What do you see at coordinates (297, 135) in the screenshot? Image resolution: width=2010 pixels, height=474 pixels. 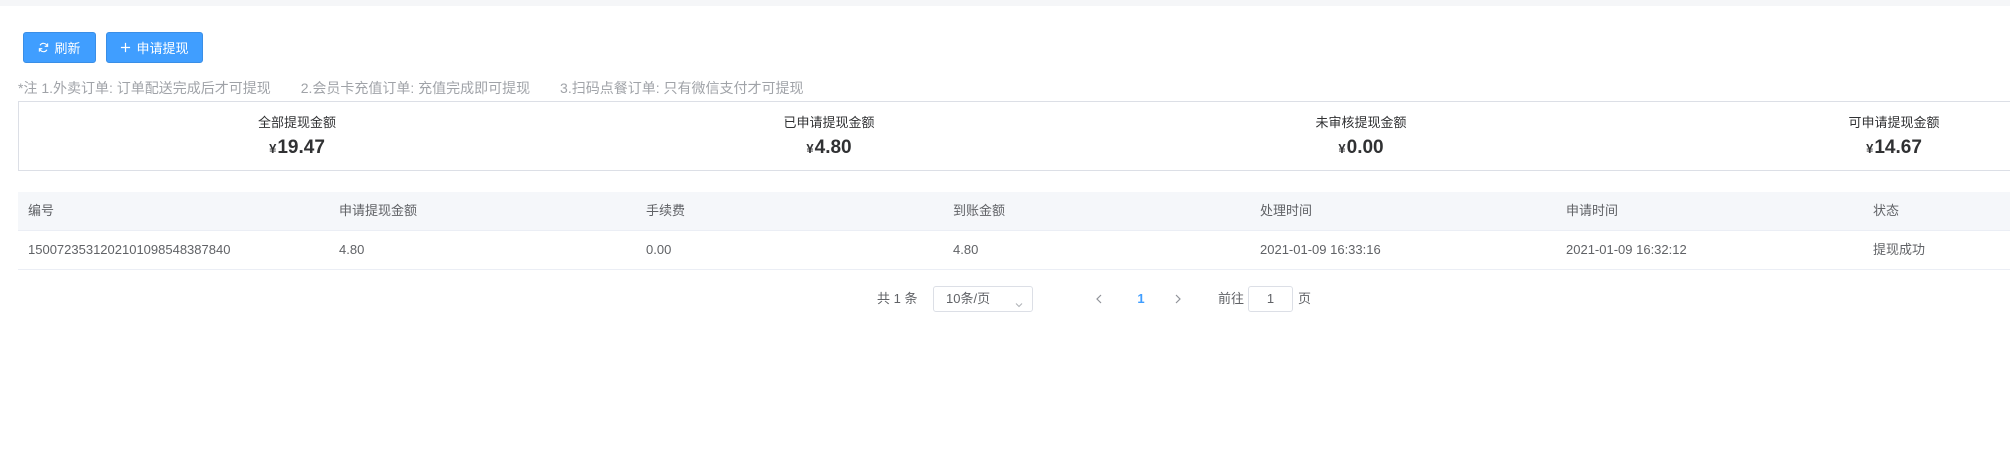 I see `stat-total-withdraw: 全部提现金额 ¥19.47` at bounding box center [297, 135].